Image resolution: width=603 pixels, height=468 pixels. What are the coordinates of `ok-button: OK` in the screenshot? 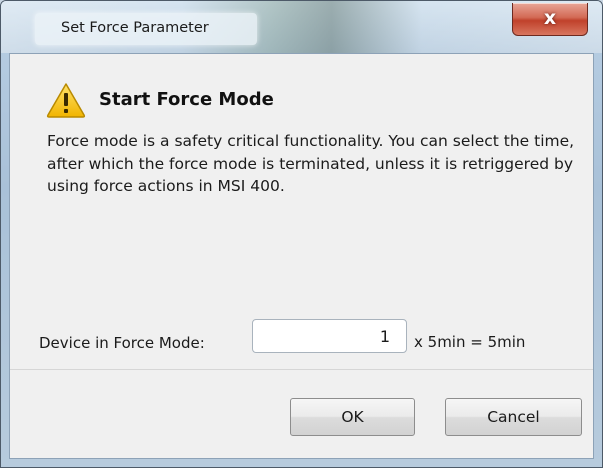 It's located at (352, 417).